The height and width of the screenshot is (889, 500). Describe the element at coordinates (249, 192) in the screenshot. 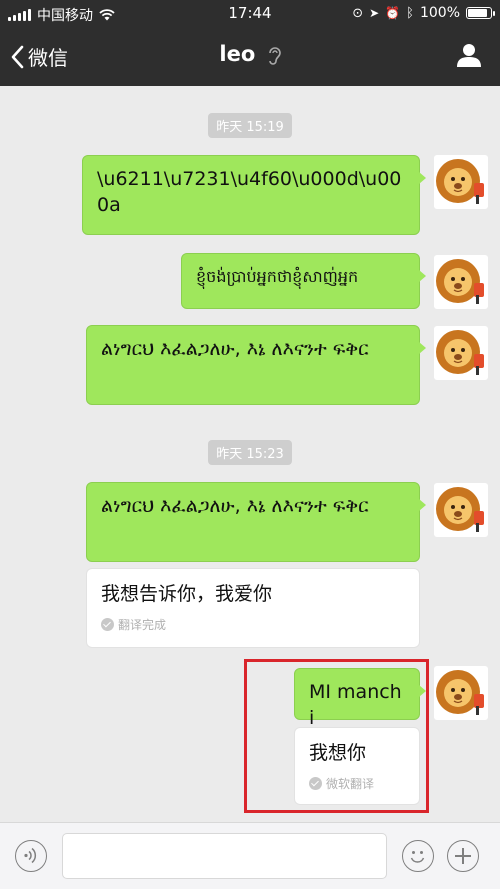

I see `message-text: \u6211\u7231\u4f60\u000d\u000a` at that location.